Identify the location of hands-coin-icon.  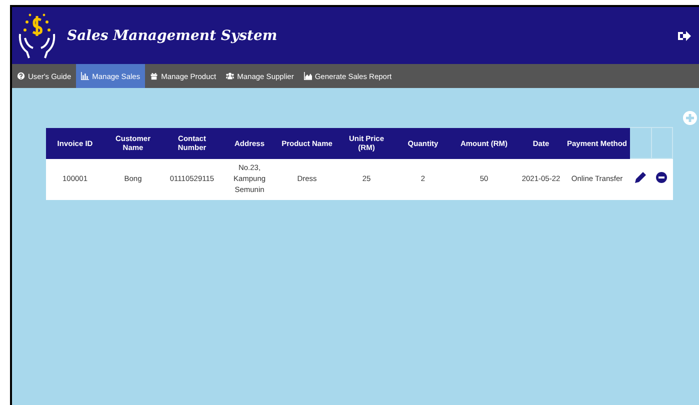
(37, 36).